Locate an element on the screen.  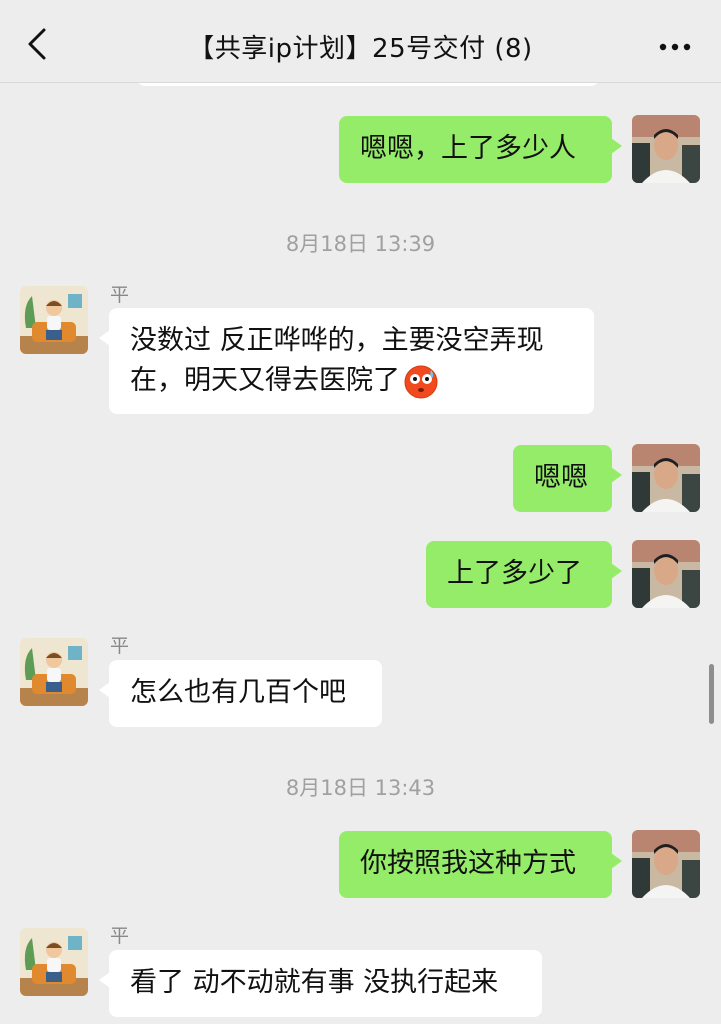
message-timestamp: 8月18日 13:43 is located at coordinates (360, 788).